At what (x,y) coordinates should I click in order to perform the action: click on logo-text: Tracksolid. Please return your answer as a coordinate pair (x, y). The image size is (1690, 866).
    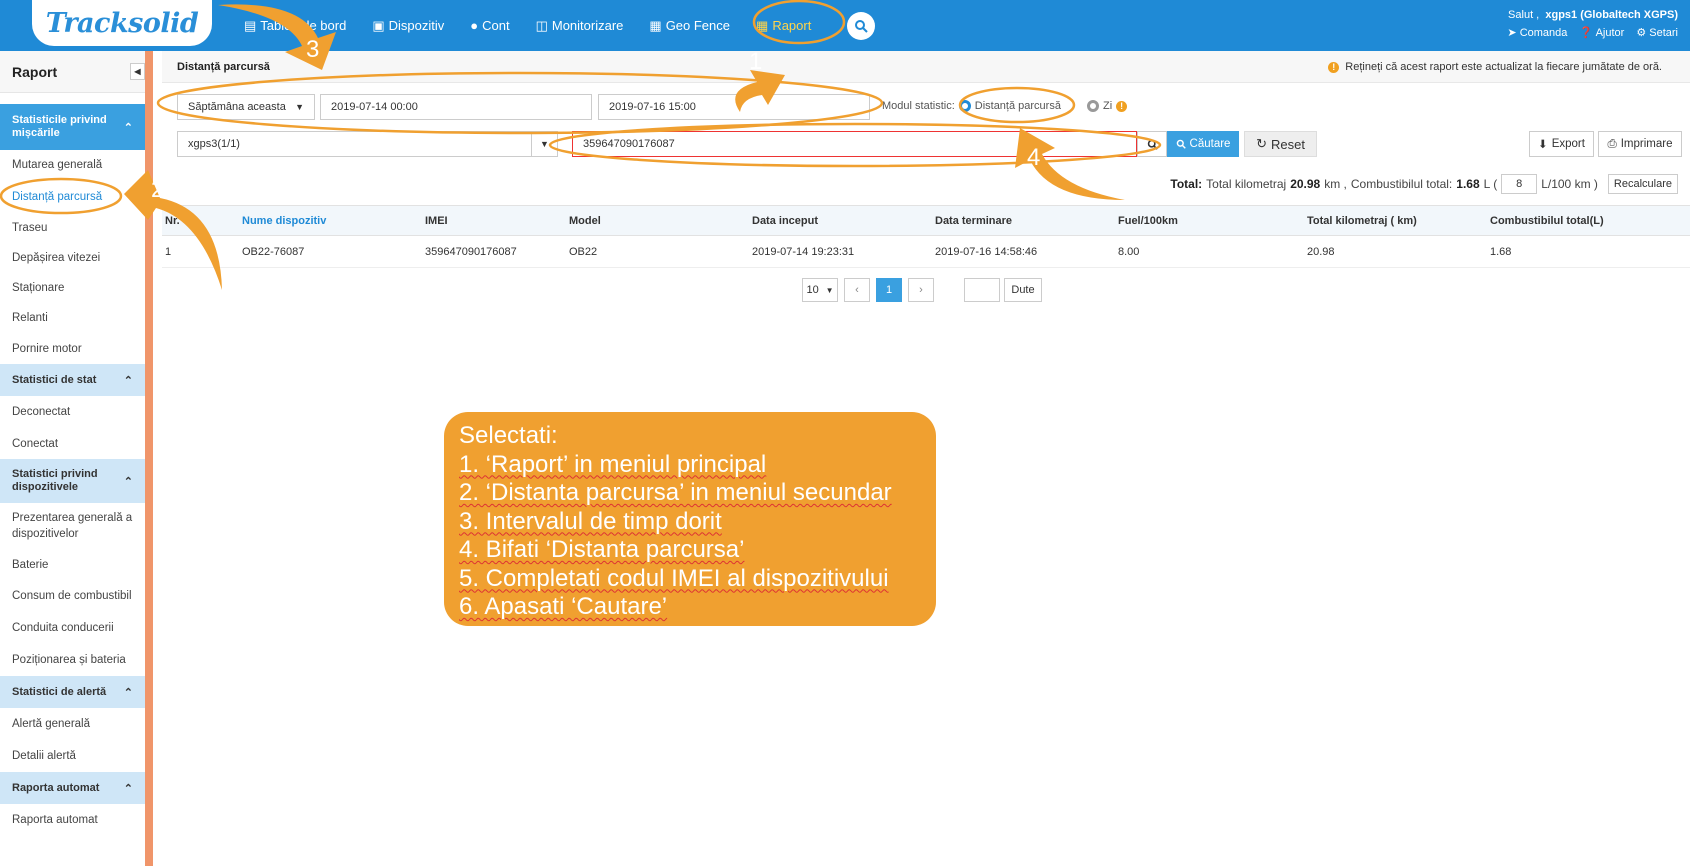
    Looking at the image, I should click on (122, 23).